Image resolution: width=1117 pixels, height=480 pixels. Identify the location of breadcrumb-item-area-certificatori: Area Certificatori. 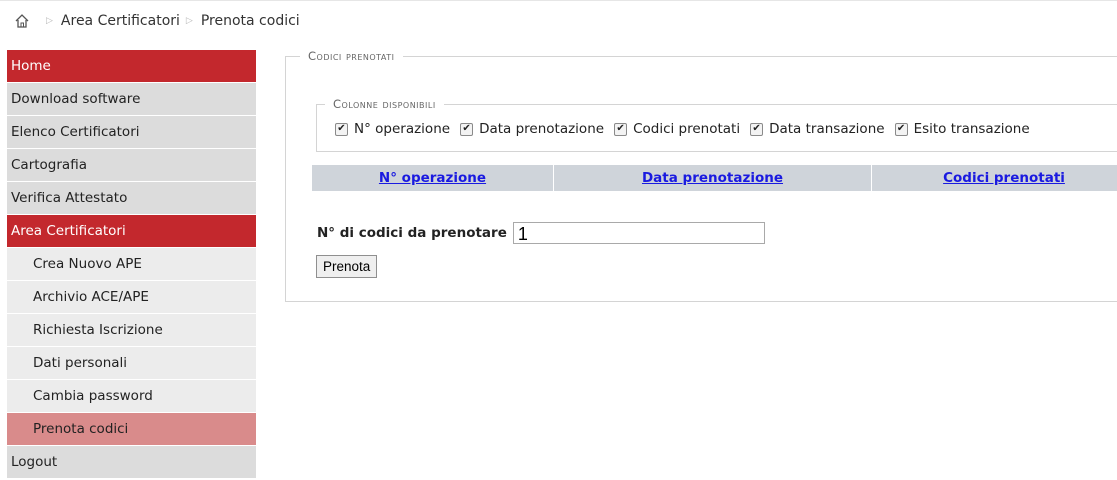
(120, 21).